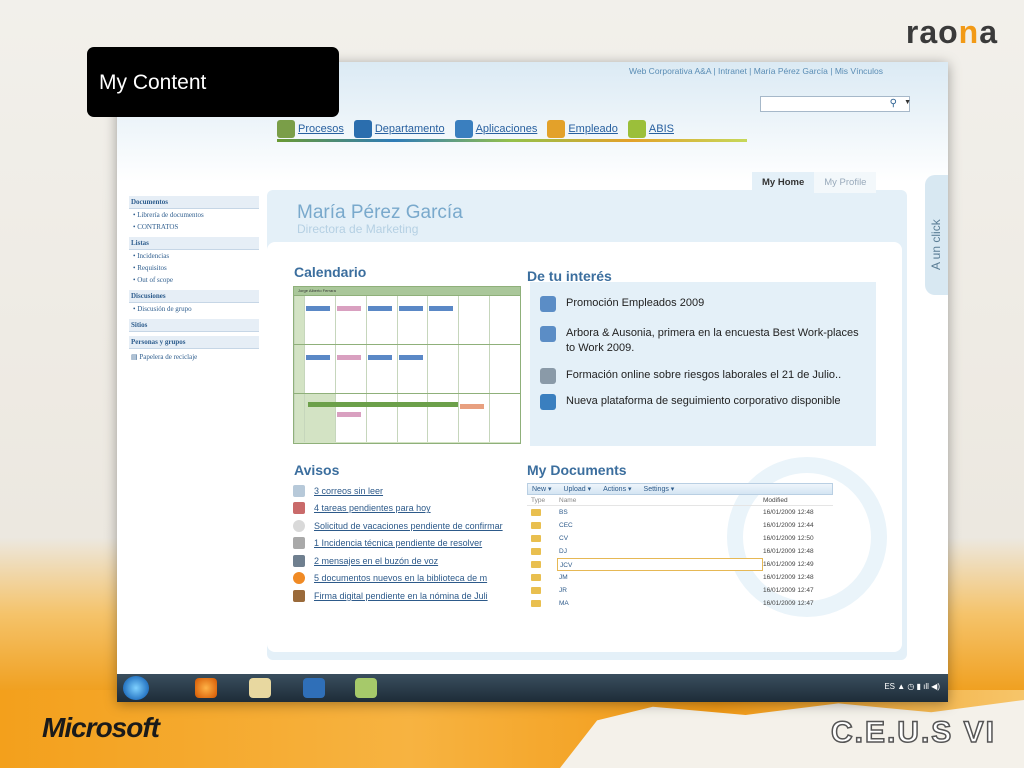  What do you see at coordinates (541, 489) in the screenshot?
I see `new-menu: New ▾` at bounding box center [541, 489].